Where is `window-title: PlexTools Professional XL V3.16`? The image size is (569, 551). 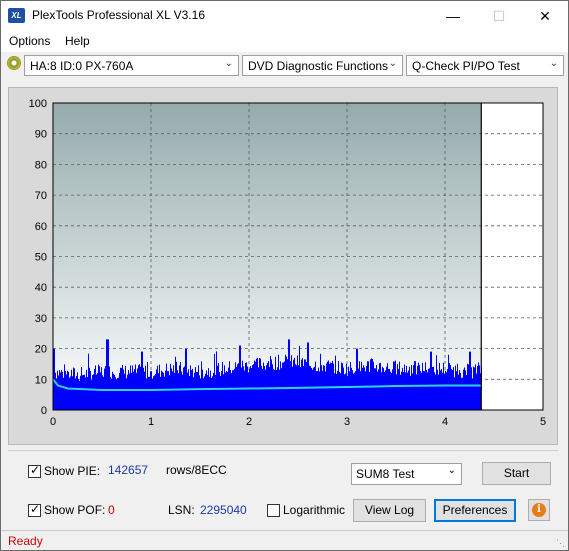 window-title: PlexTools Professional XL V3.16 is located at coordinates (118, 15).